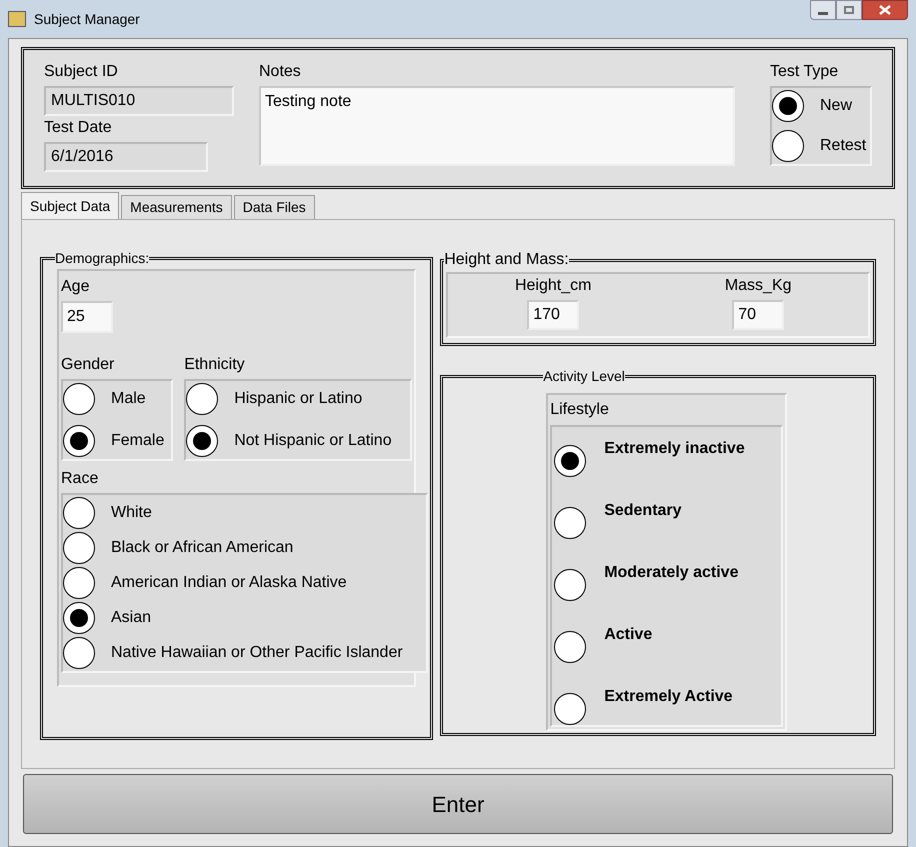  Describe the element at coordinates (215, 365) in the screenshot. I see `field-label: Ethnicity` at that location.